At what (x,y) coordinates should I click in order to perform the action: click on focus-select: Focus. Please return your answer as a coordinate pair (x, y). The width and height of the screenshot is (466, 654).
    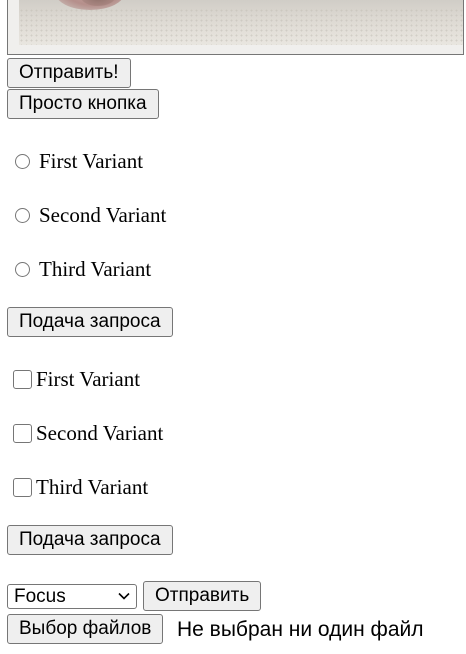
    Looking at the image, I should click on (72, 596).